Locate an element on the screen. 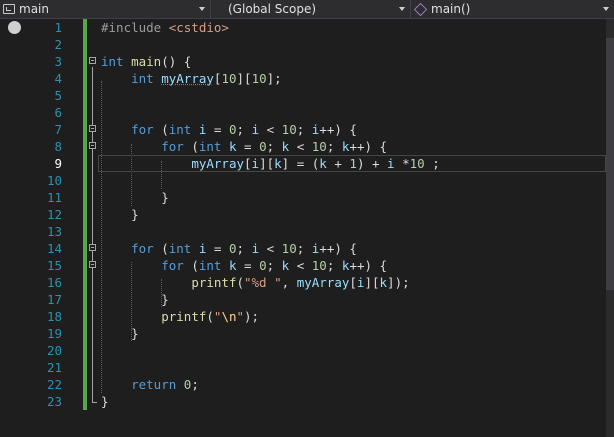 This screenshot has height=437, width=614. code-token: i is located at coordinates (391, 163).